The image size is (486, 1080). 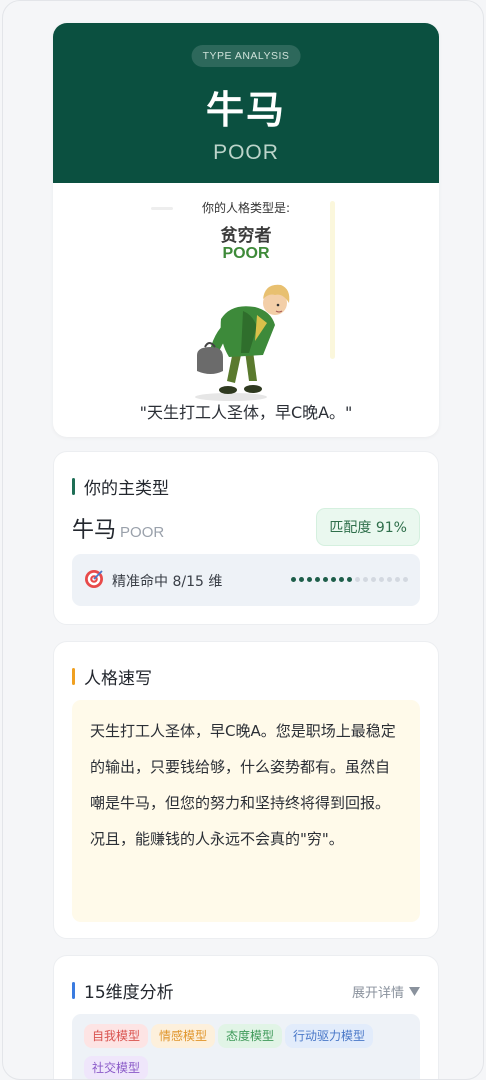 I want to click on expand-details-label: 展开详情, so click(x=378, y=991).